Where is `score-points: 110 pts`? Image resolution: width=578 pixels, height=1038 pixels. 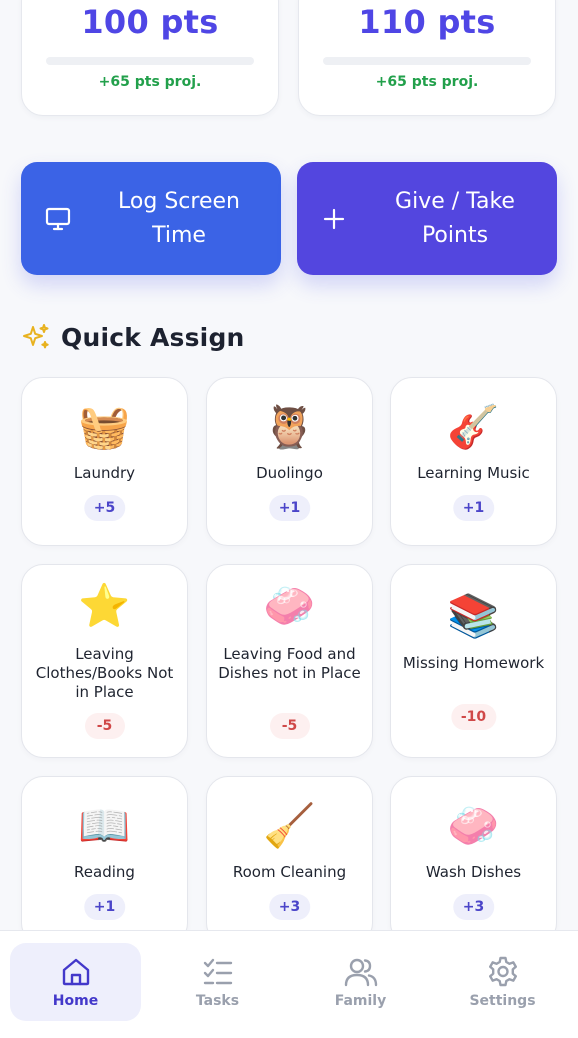
score-points: 110 pts is located at coordinates (427, 22).